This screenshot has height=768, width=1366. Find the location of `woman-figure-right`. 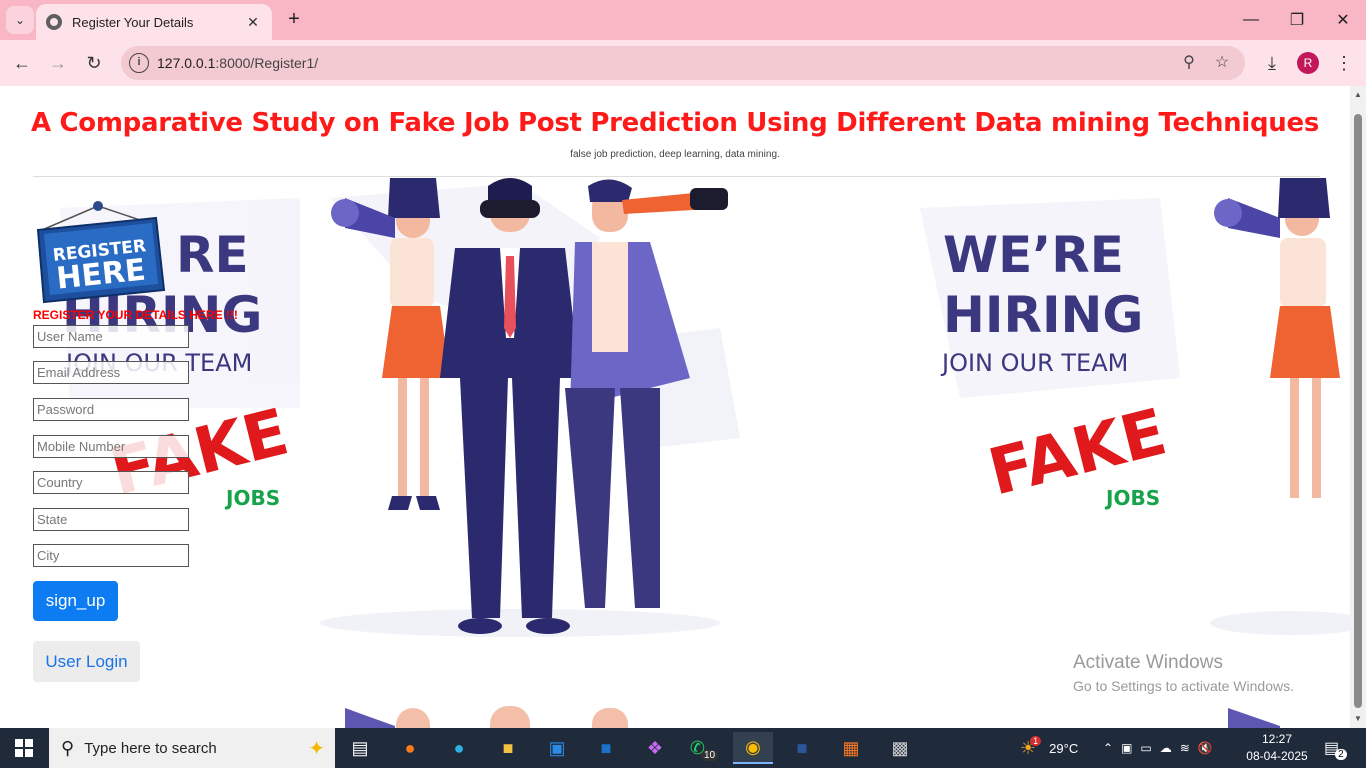

woman-figure-right is located at coordinates (1277, 338).